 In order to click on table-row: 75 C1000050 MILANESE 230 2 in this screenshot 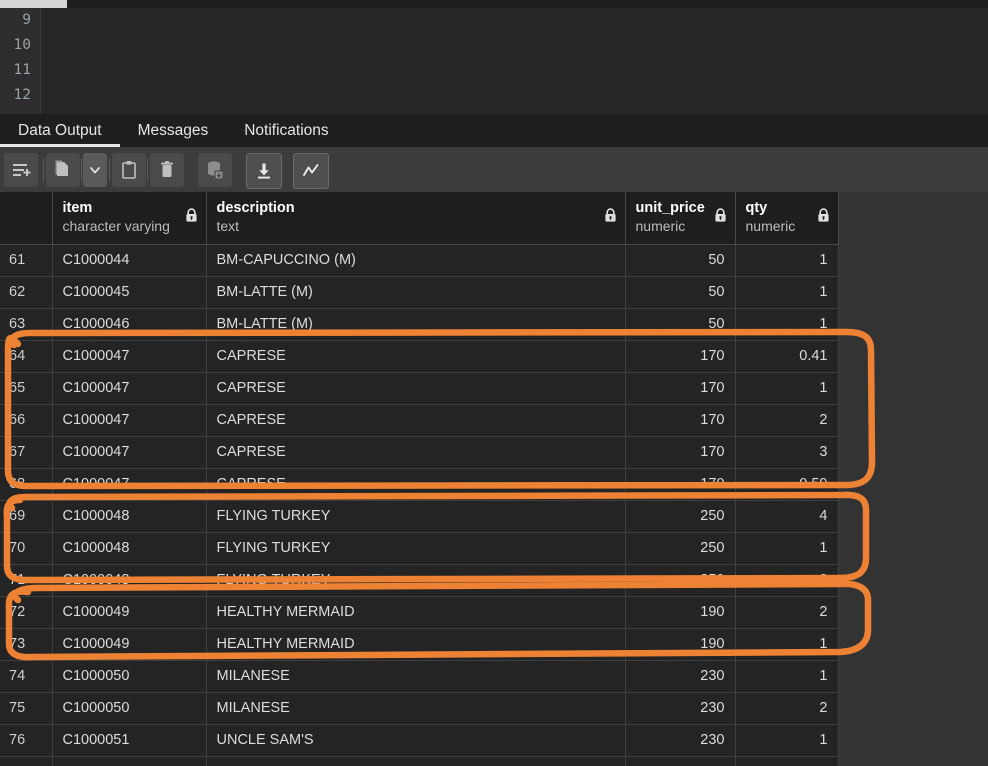, I will do `click(419, 708)`.